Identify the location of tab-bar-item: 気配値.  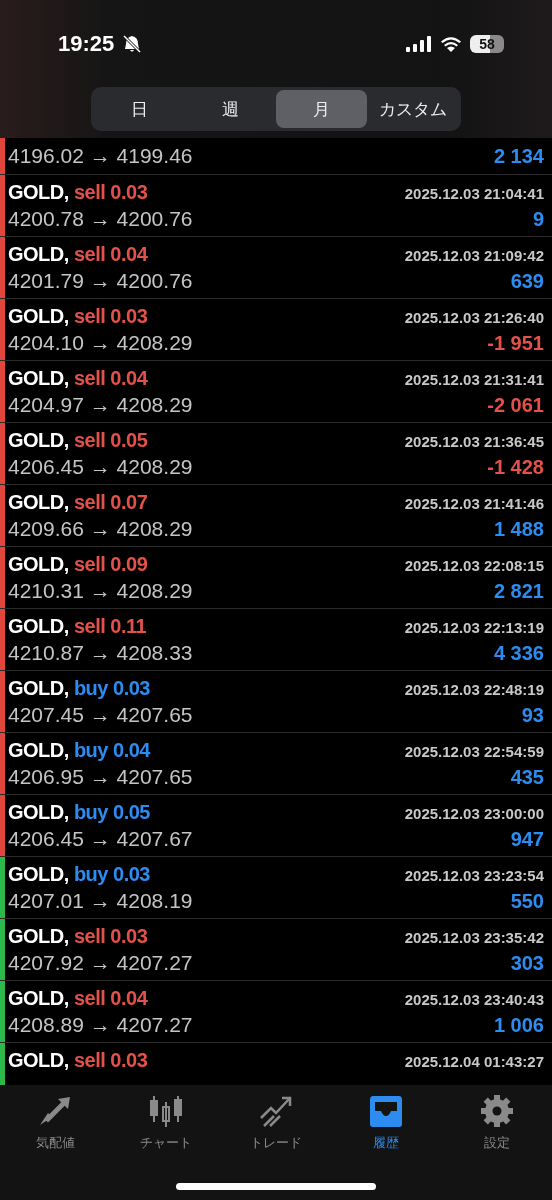
(55, 1123).